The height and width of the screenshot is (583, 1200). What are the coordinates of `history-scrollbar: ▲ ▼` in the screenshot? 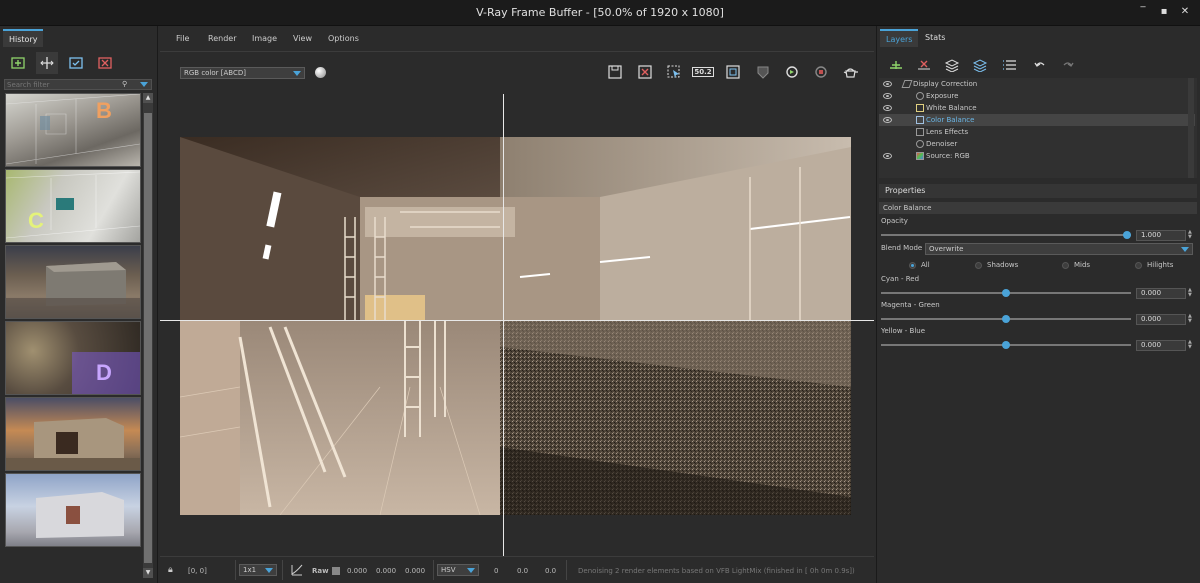 It's located at (148, 335).